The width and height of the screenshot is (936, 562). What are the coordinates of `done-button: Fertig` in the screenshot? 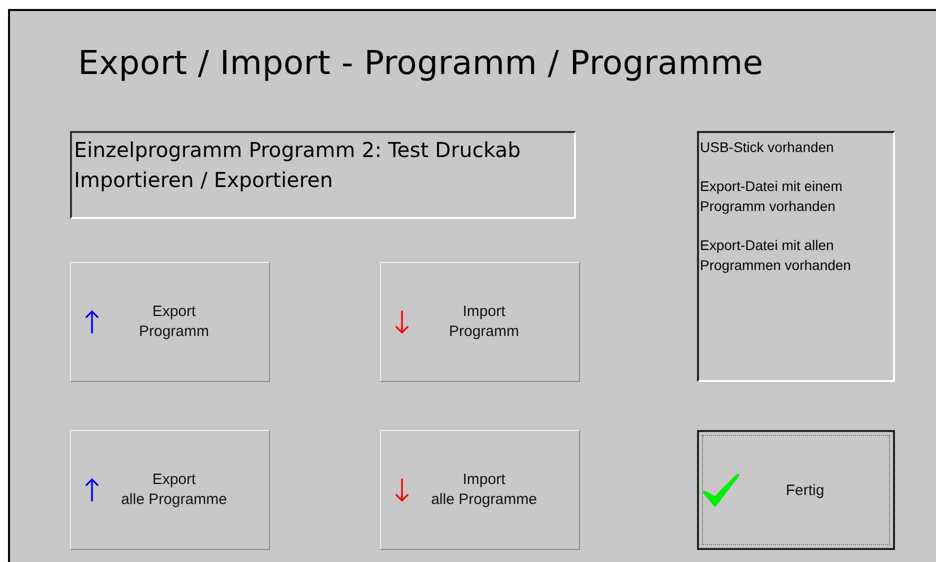 It's located at (796, 490).